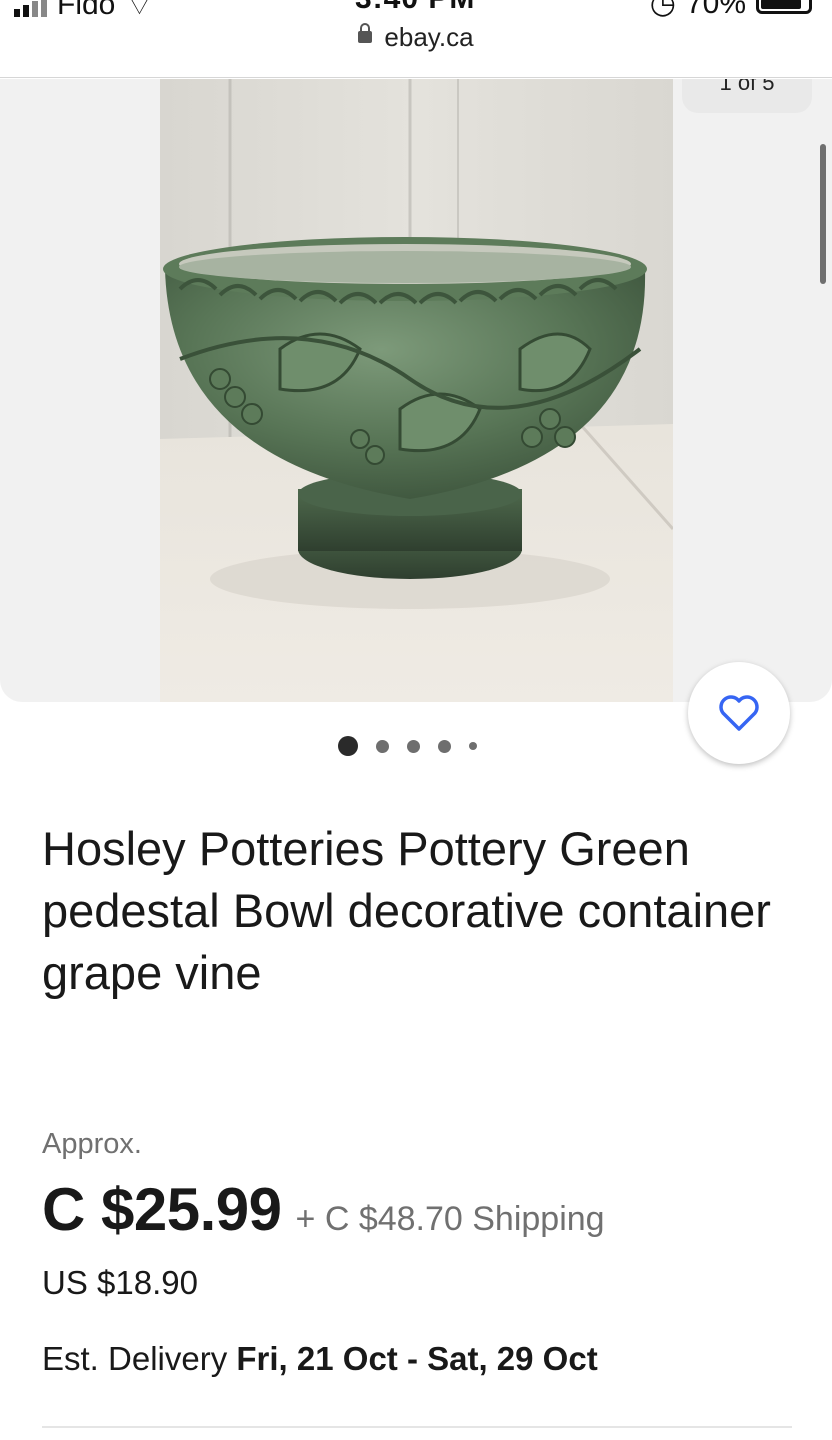 The height and width of the screenshot is (1440, 832). I want to click on carrier-label: Fido, so click(86, 10).